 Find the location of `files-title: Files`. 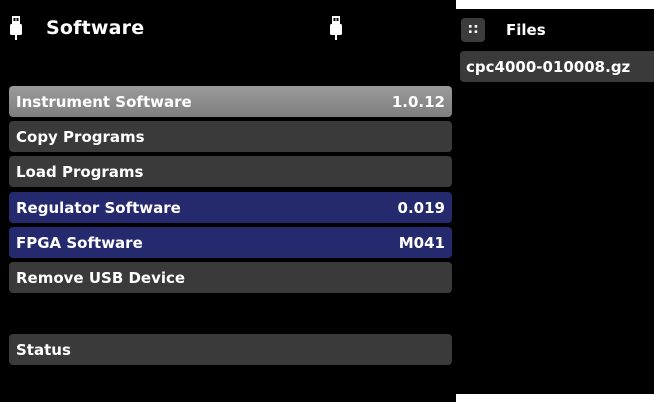

files-title: Files is located at coordinates (526, 30).